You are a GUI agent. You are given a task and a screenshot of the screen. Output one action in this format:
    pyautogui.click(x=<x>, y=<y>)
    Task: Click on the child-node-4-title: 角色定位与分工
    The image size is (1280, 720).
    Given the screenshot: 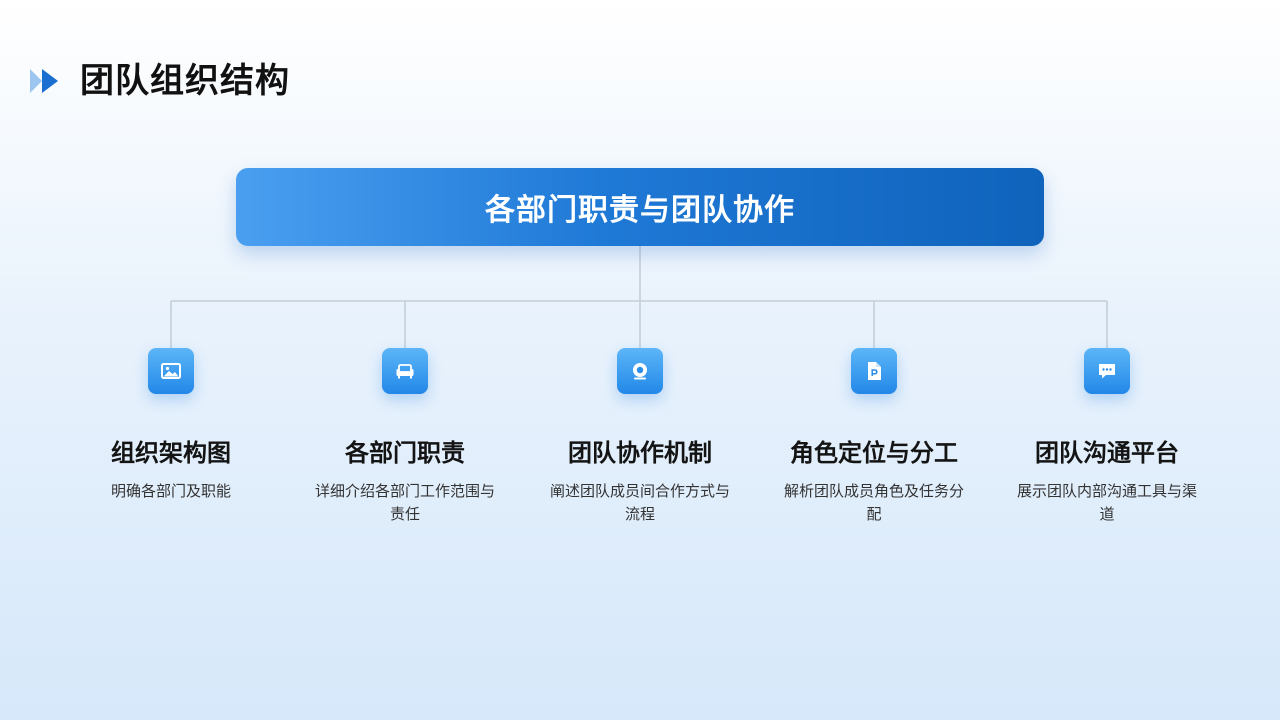 What is the action you would take?
    pyautogui.click(x=874, y=453)
    